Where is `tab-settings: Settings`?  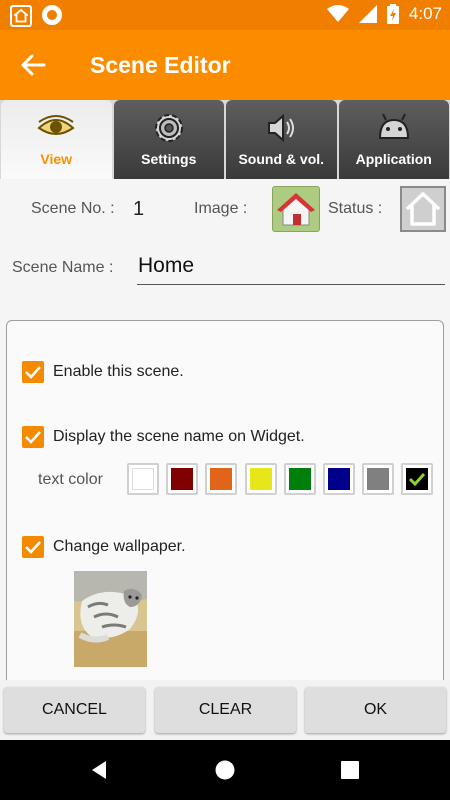 tab-settings: Settings is located at coordinates (168, 139).